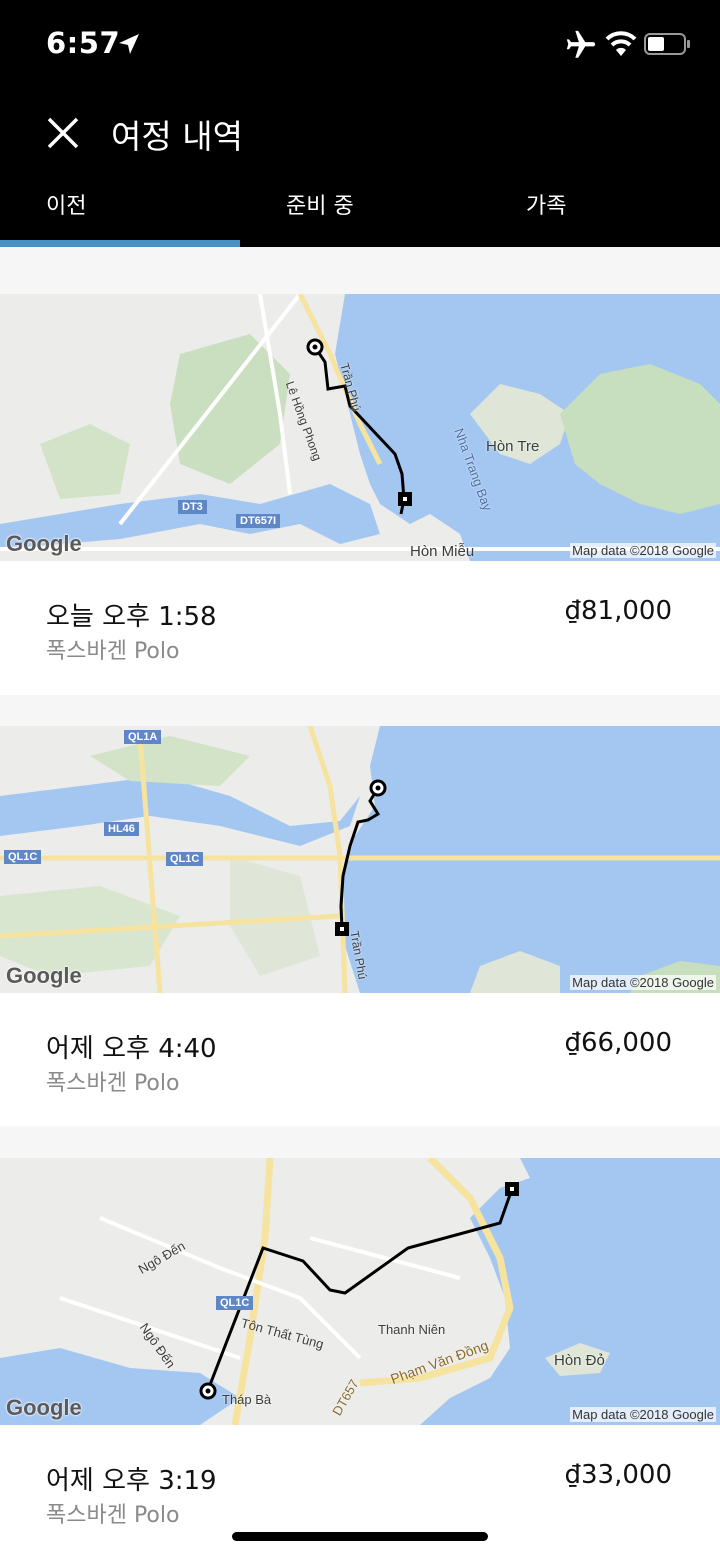 The height and width of the screenshot is (1558, 720). What do you see at coordinates (129, 44) in the screenshot?
I see `location-arrow-icon` at bounding box center [129, 44].